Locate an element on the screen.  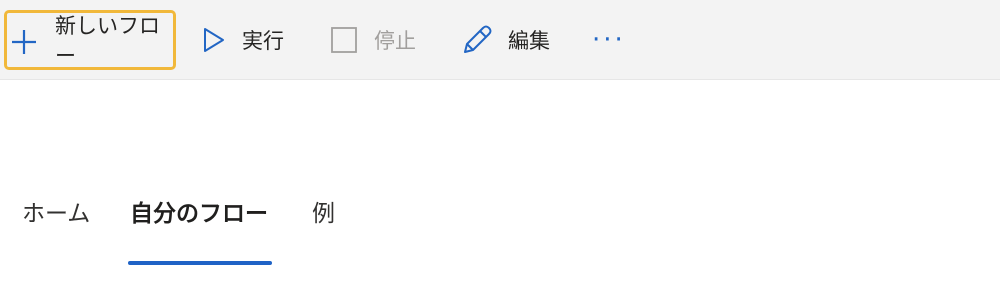
tab-examples: 例 is located at coordinates (323, 211).